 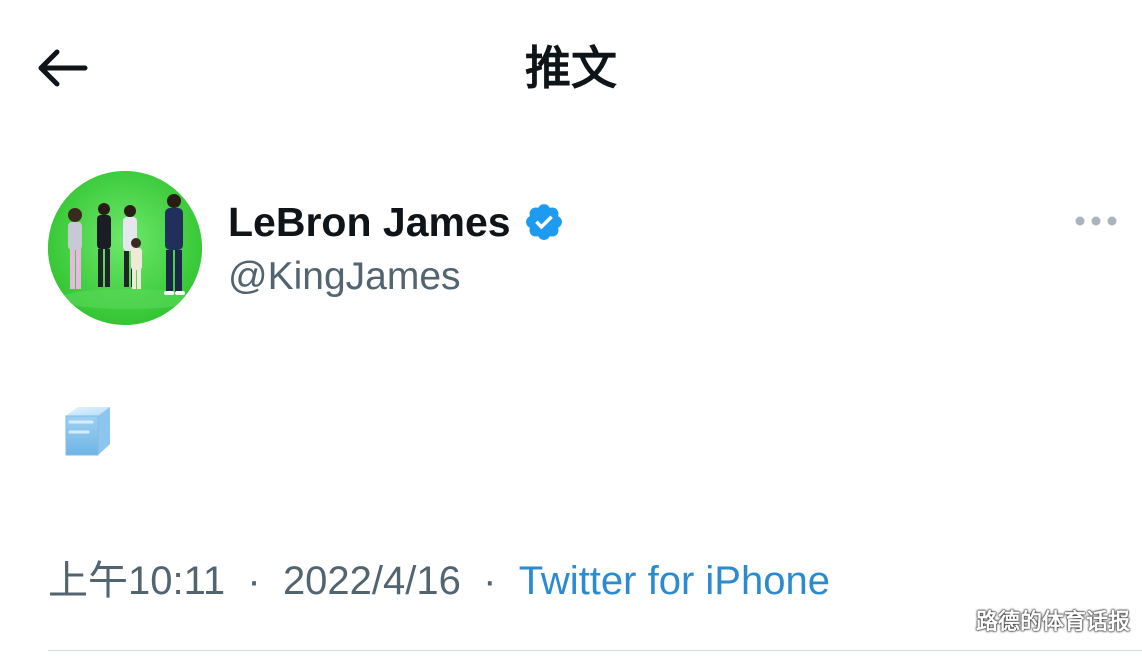 I want to click on more-horizontal-icon, so click(x=1096, y=221).